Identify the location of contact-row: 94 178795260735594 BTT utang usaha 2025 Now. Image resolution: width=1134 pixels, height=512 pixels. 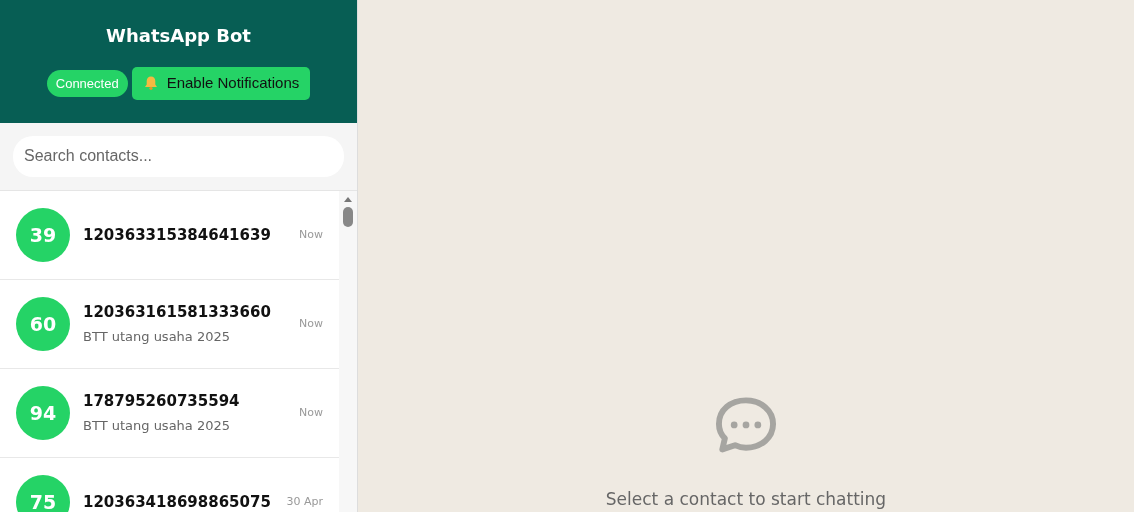
(170, 413).